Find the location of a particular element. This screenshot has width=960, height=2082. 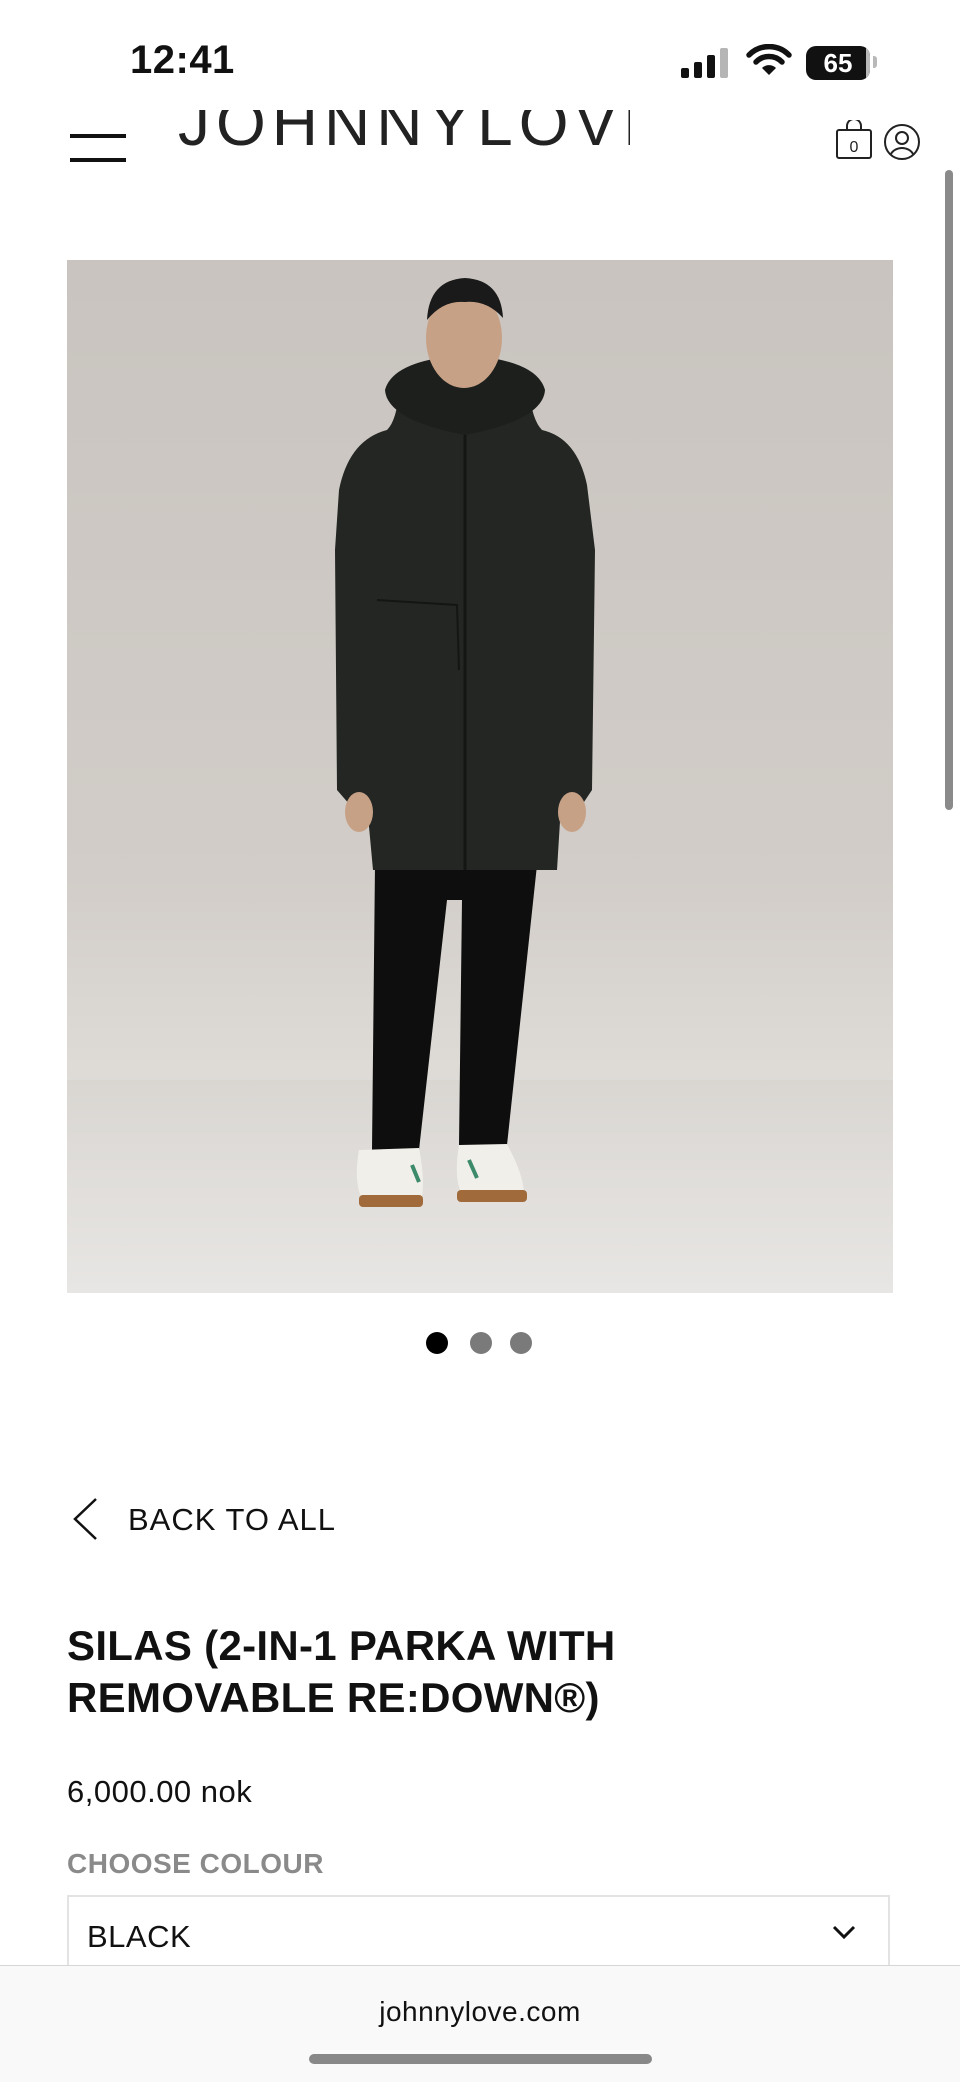

back-to-all-link: BACK TO ALL is located at coordinates (220, 1521).